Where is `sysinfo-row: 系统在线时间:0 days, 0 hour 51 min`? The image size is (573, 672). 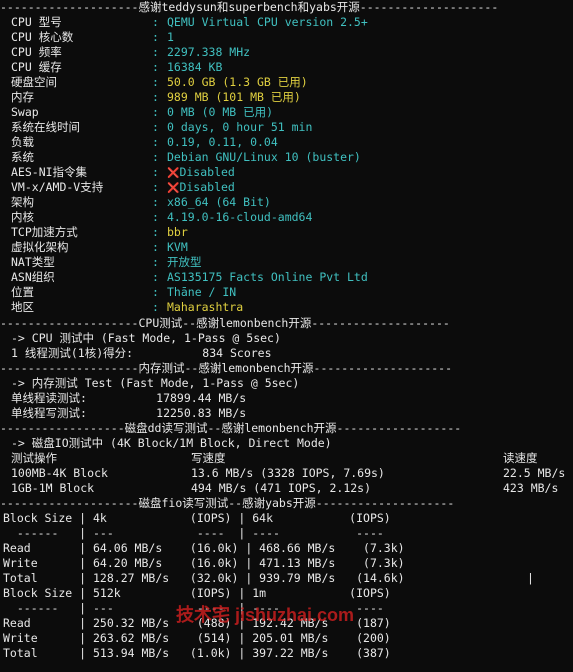 sysinfo-row: 系统在线时间:0 days, 0 hour 51 min is located at coordinates (286, 127).